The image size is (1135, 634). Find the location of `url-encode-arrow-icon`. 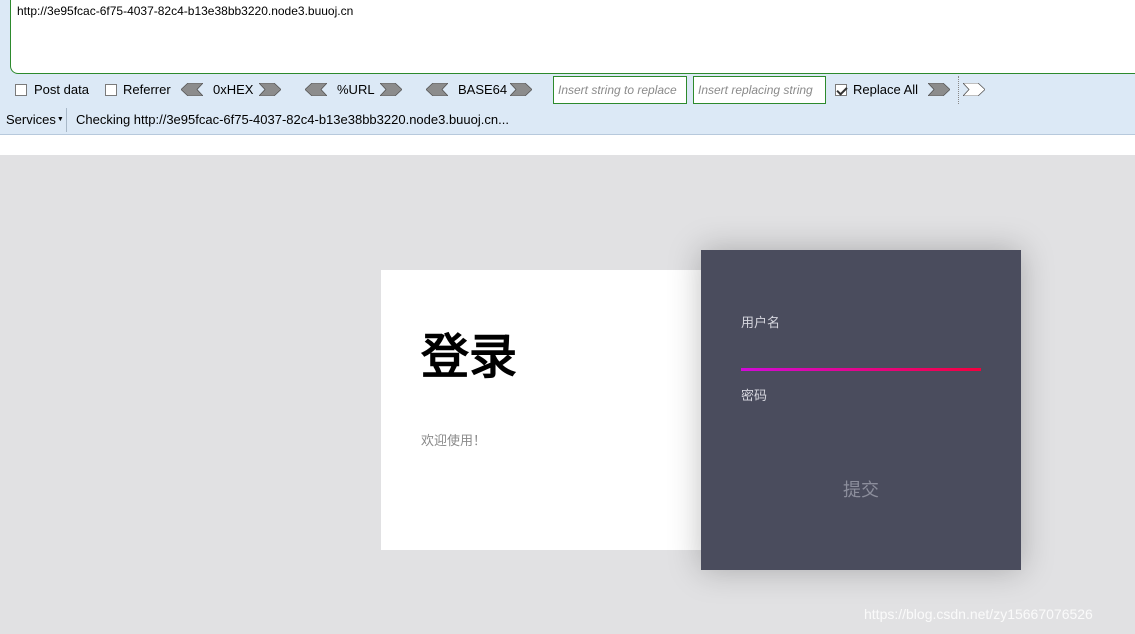

url-encode-arrow-icon is located at coordinates (391, 89).